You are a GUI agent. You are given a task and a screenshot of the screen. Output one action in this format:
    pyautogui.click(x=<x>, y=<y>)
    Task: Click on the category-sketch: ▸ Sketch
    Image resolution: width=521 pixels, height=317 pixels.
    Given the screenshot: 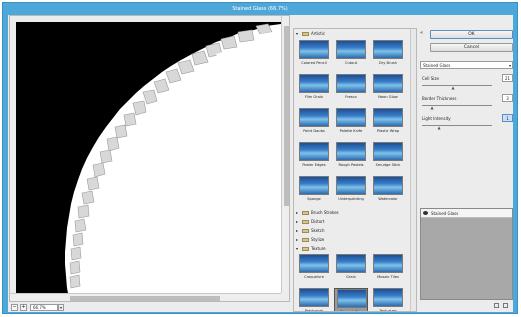 What is the action you would take?
    pyautogui.click(x=351, y=231)
    